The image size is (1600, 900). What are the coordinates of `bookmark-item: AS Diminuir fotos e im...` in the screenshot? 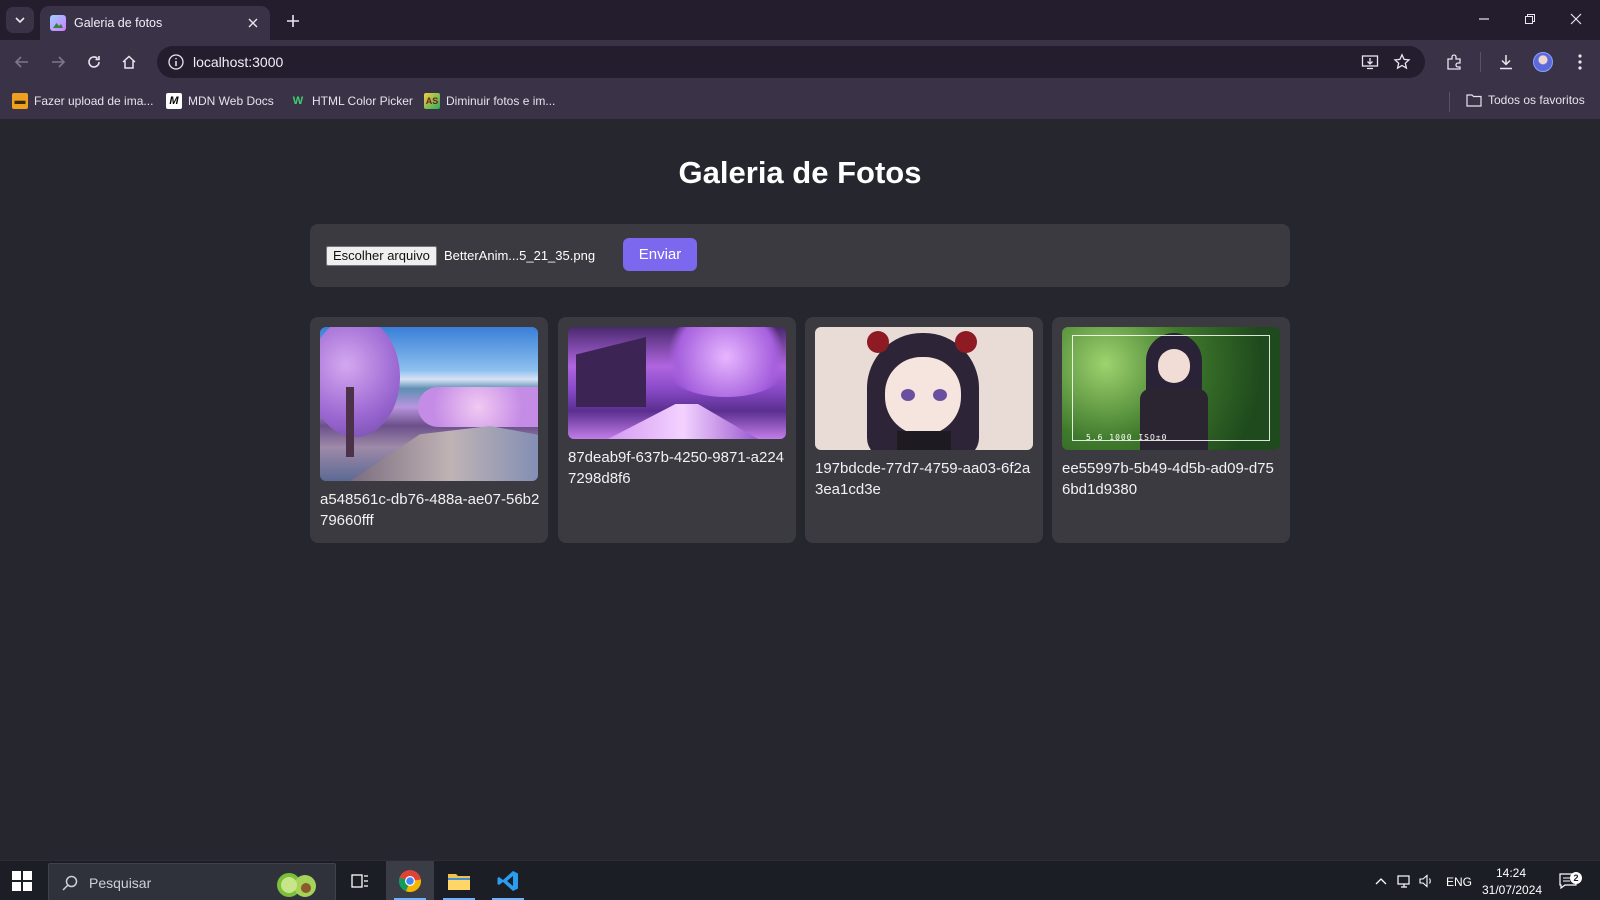 It's located at (489, 101).